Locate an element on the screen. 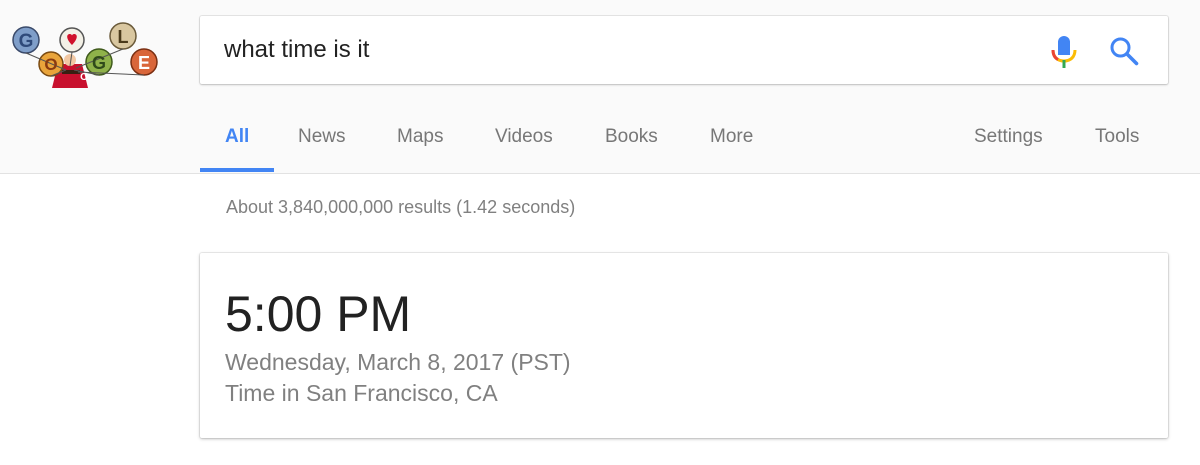 This screenshot has width=1200, height=465. doodle-letter-g2: G is located at coordinates (99, 63).